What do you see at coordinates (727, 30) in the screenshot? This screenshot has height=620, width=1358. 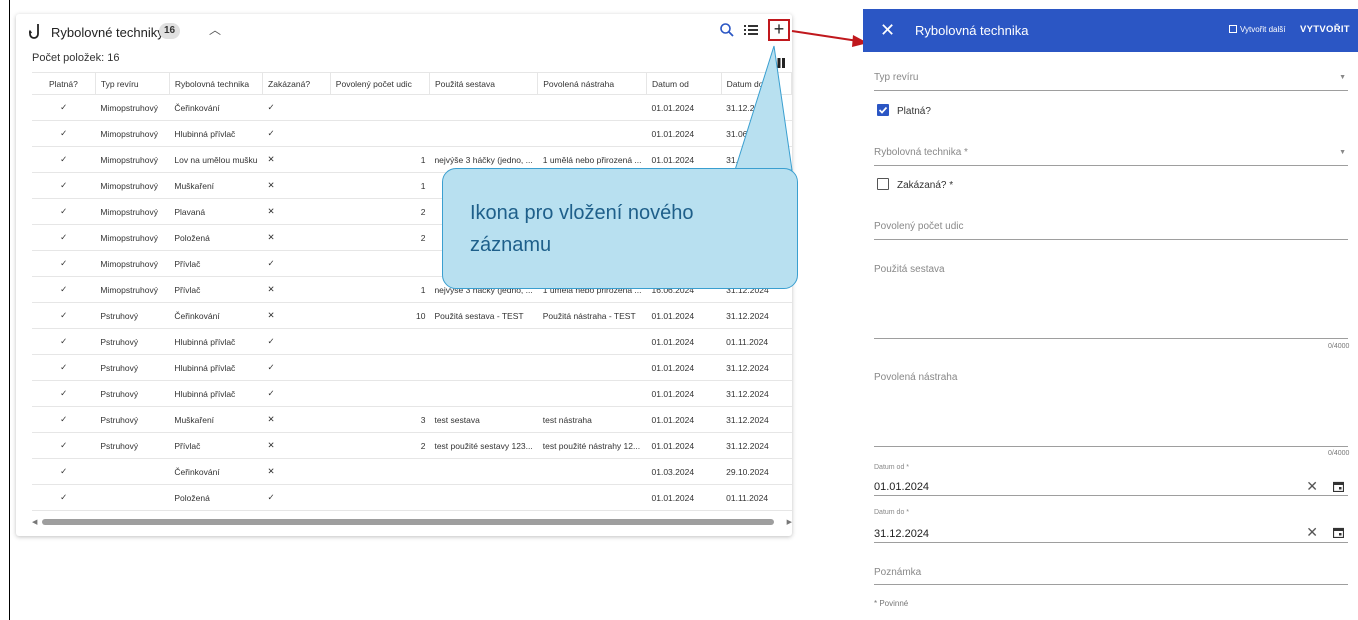 I see `search-icon` at bounding box center [727, 30].